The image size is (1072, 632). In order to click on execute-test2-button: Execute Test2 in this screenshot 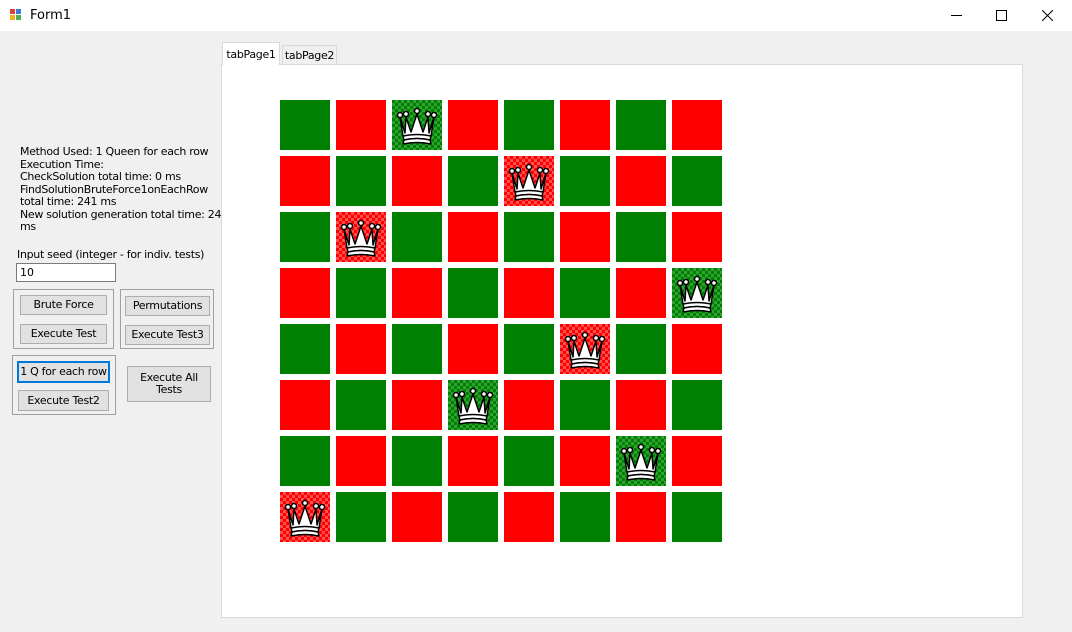, I will do `click(63, 400)`.